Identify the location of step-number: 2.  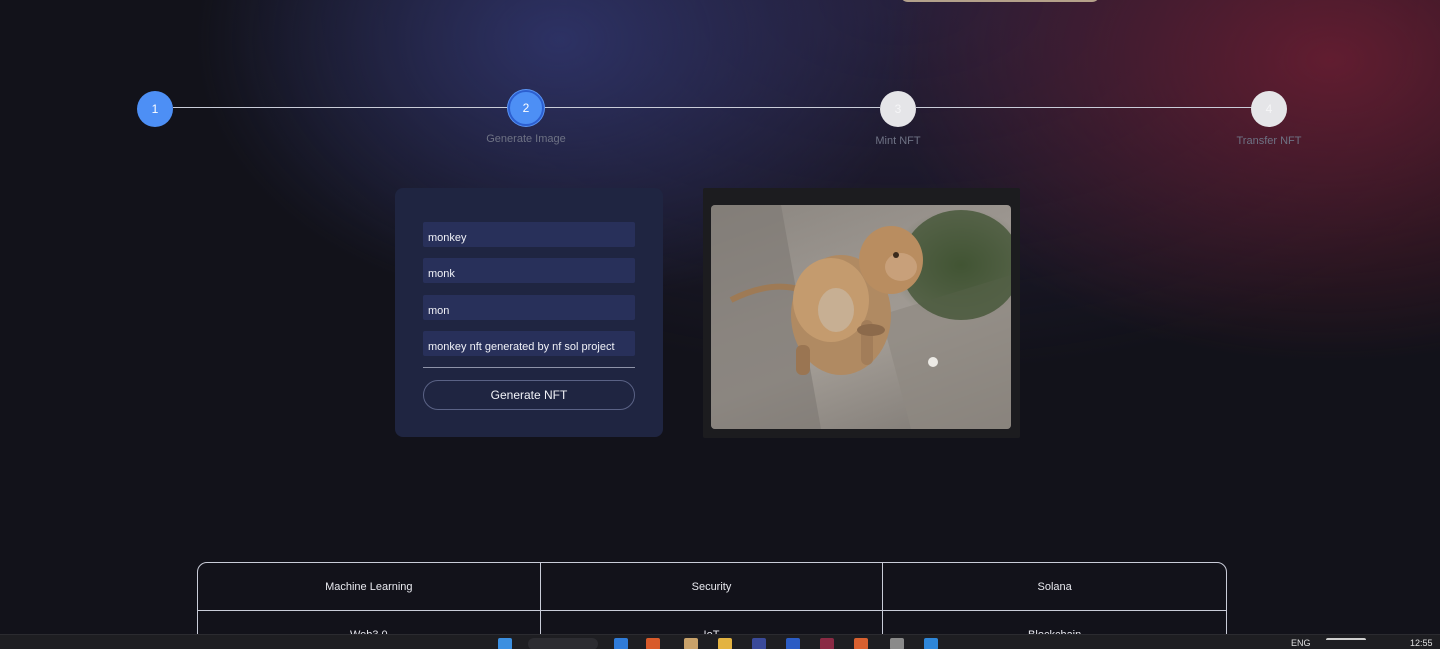
(526, 108).